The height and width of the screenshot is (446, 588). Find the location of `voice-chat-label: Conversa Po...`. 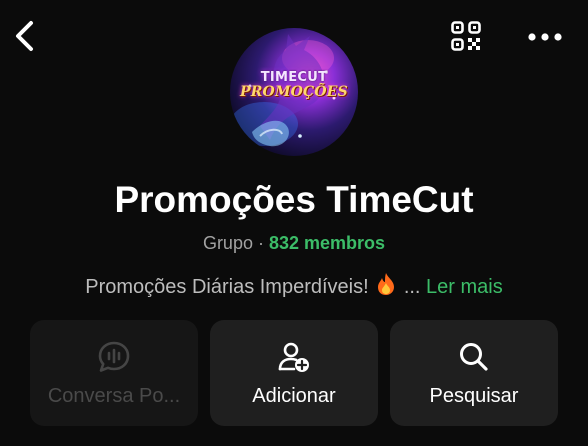

voice-chat-label: Conversa Po... is located at coordinates (114, 396).